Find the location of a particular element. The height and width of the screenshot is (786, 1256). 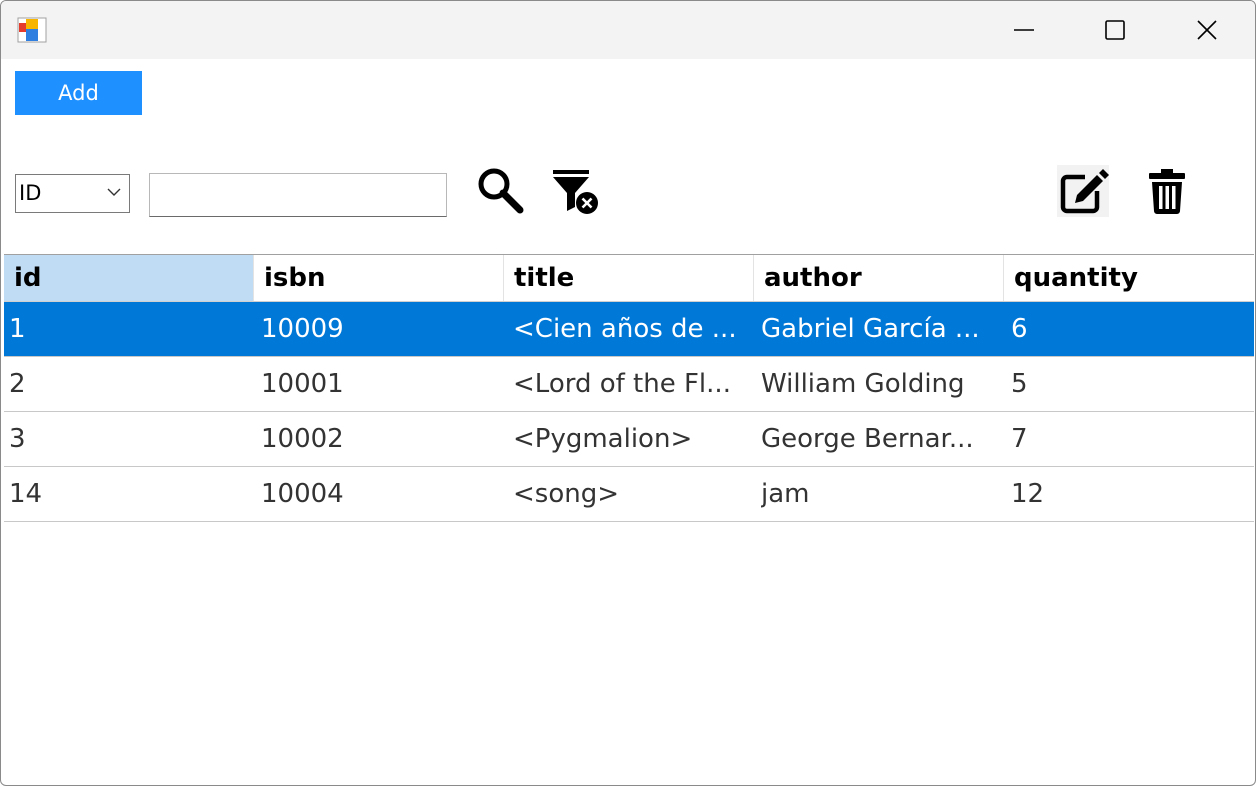

trash-icon is located at coordinates (1167, 191).